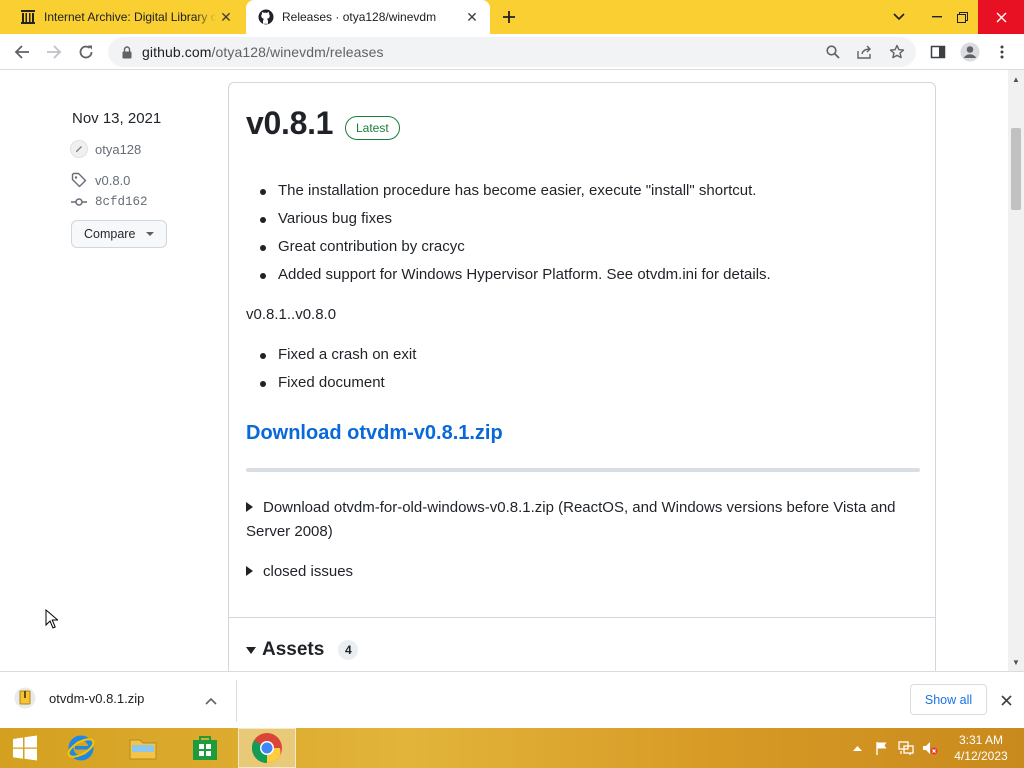  Describe the element at coordinates (177, 52) in the screenshot. I see `url-host: github.com` at that location.